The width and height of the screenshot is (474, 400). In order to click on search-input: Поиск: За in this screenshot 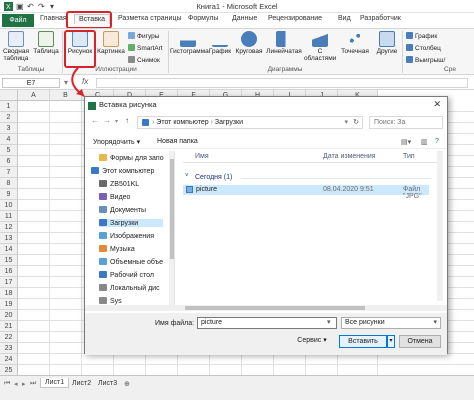, I will do `click(406, 122)`.